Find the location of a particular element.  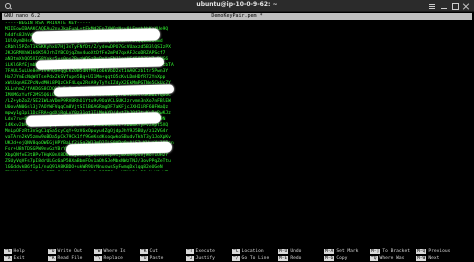

terminal-titlebar: ubuntu@ip-10-0-9-62: ~ is located at coordinates (237, 6).